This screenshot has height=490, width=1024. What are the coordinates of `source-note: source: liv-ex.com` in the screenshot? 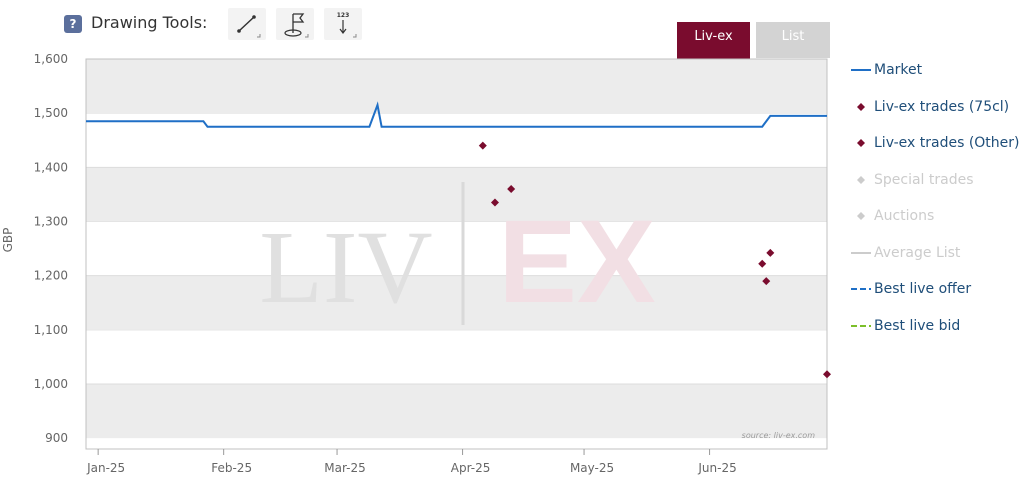 It's located at (779, 435).